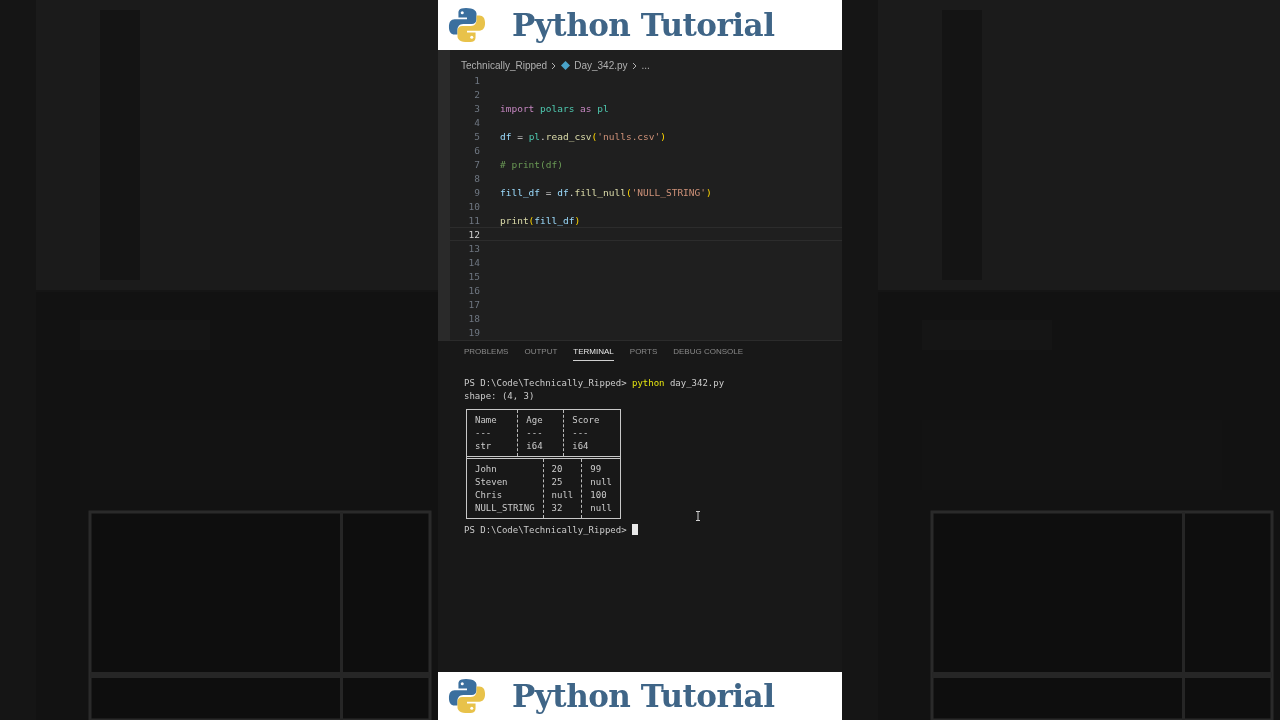  What do you see at coordinates (708, 354) in the screenshot?
I see `panel-tab: DEBUG CONSOLE` at bounding box center [708, 354].